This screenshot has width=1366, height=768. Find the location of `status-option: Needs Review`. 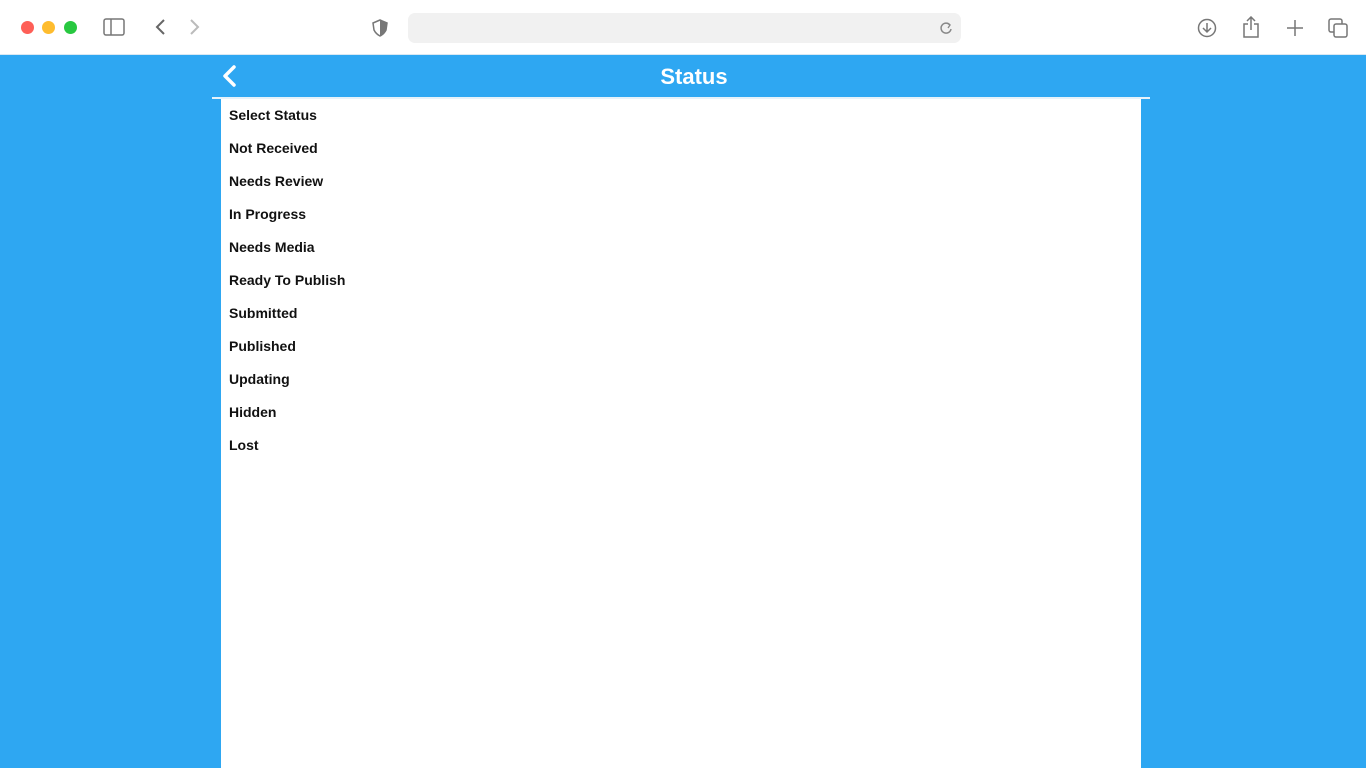

status-option: Needs Review is located at coordinates (681, 181).